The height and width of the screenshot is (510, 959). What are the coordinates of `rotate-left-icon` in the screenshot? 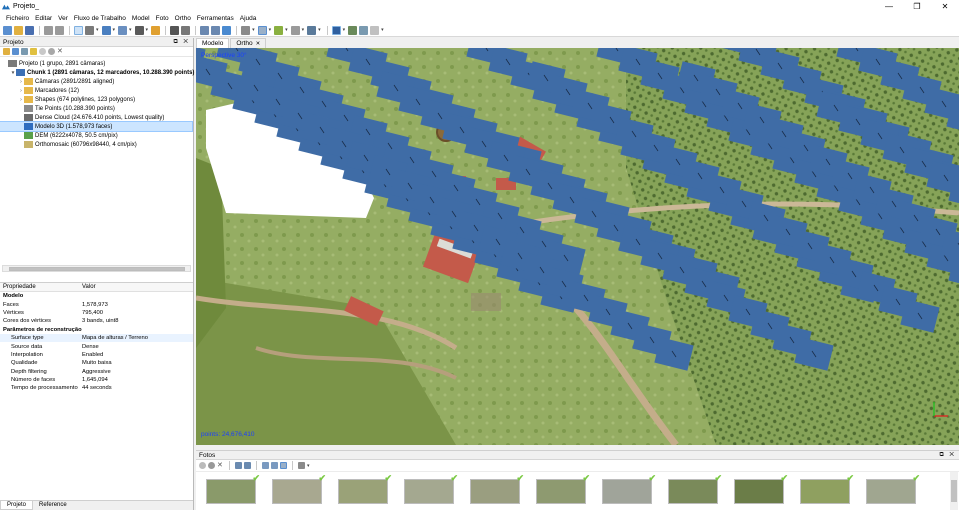 It's located at (238, 465).